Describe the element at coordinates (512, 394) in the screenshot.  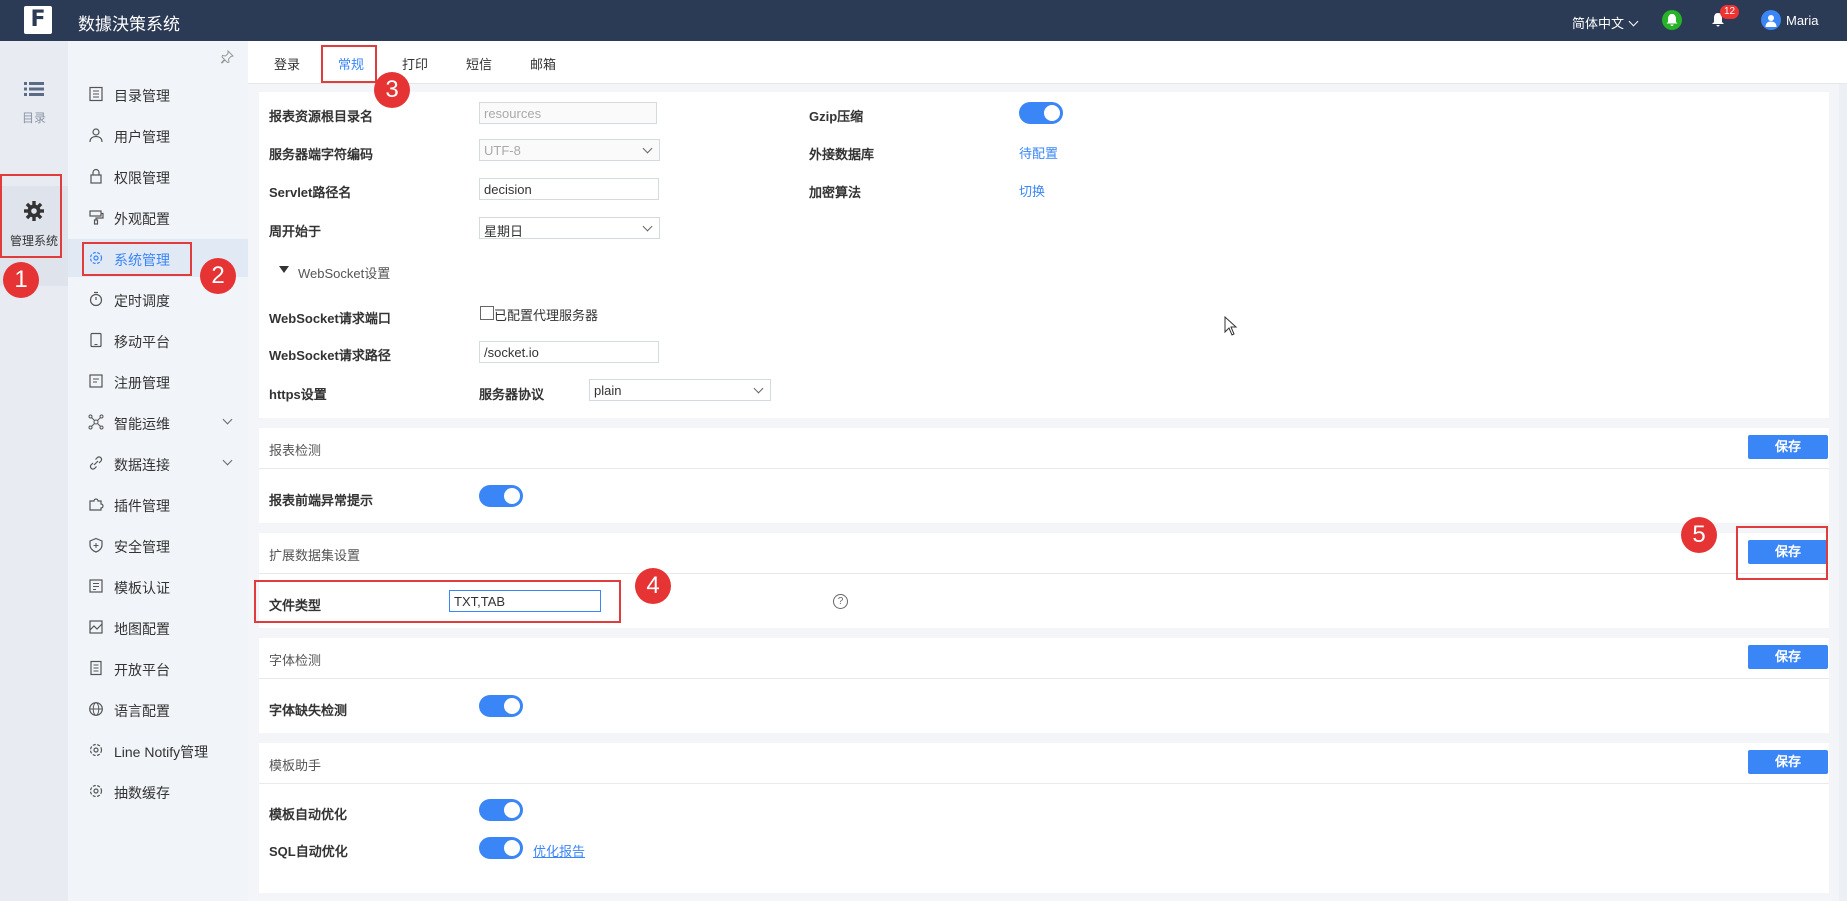
I see `protocol-label: 服务器协议` at that location.